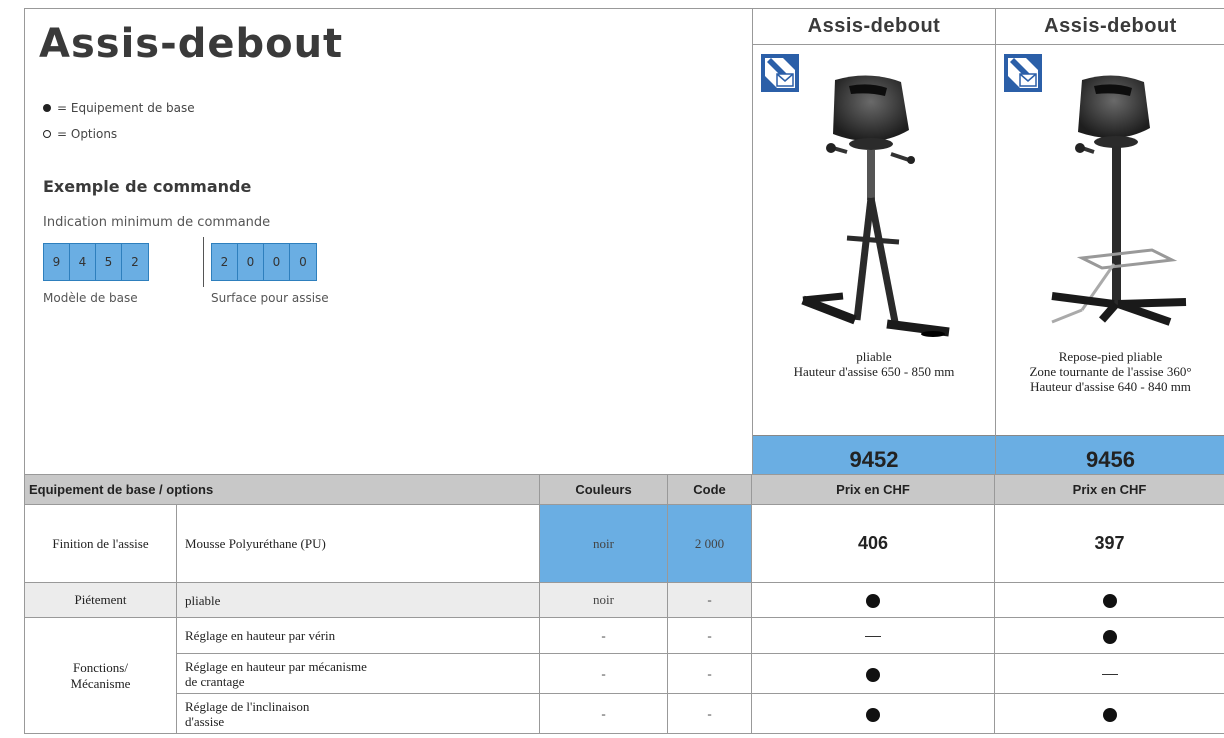  Describe the element at coordinates (358, 543) in the screenshot. I see `feature-cell: Mousse Polyuréthane (PU)` at that location.